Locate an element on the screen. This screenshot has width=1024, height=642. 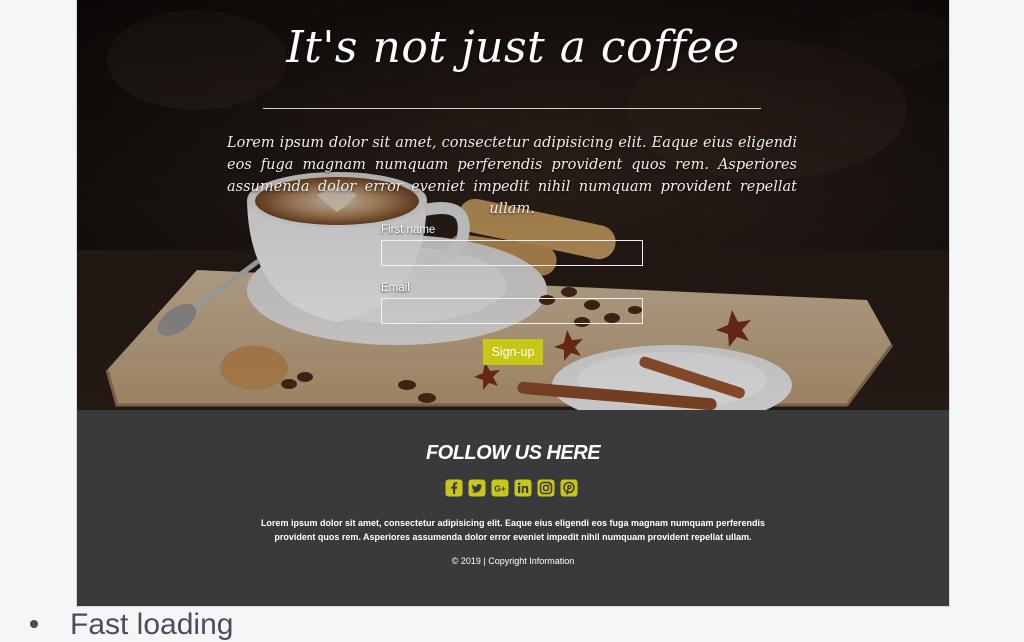
hero-divider is located at coordinates (512, 108).